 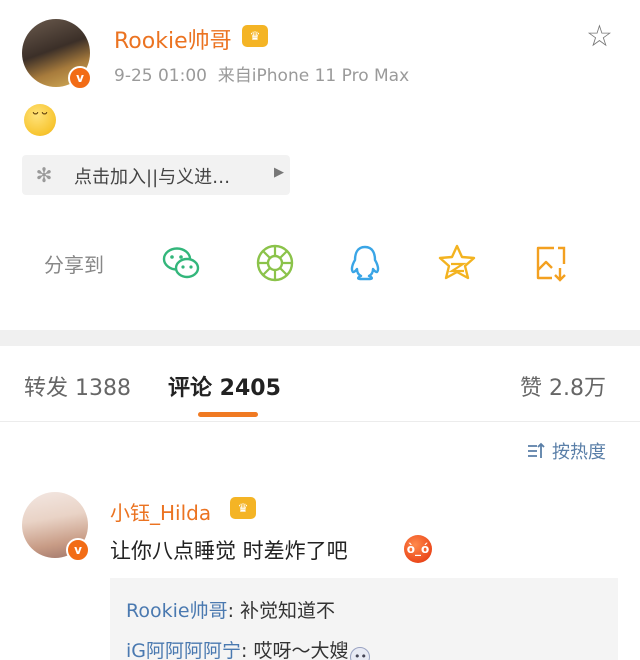 What do you see at coordinates (160, 511) in the screenshot?
I see `commenter-name: 小钰_Hilda` at bounding box center [160, 511].